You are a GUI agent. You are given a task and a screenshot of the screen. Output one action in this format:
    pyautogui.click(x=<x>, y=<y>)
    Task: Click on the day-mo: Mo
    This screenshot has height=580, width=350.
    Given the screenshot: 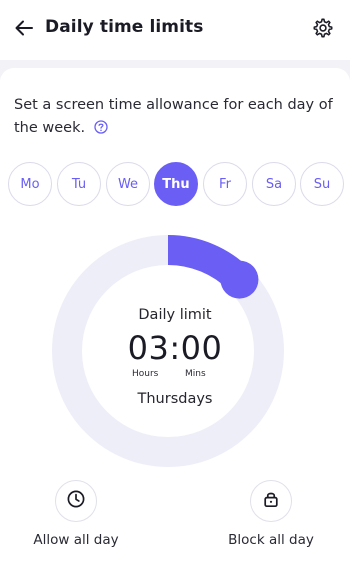 What is the action you would take?
    pyautogui.click(x=30, y=184)
    